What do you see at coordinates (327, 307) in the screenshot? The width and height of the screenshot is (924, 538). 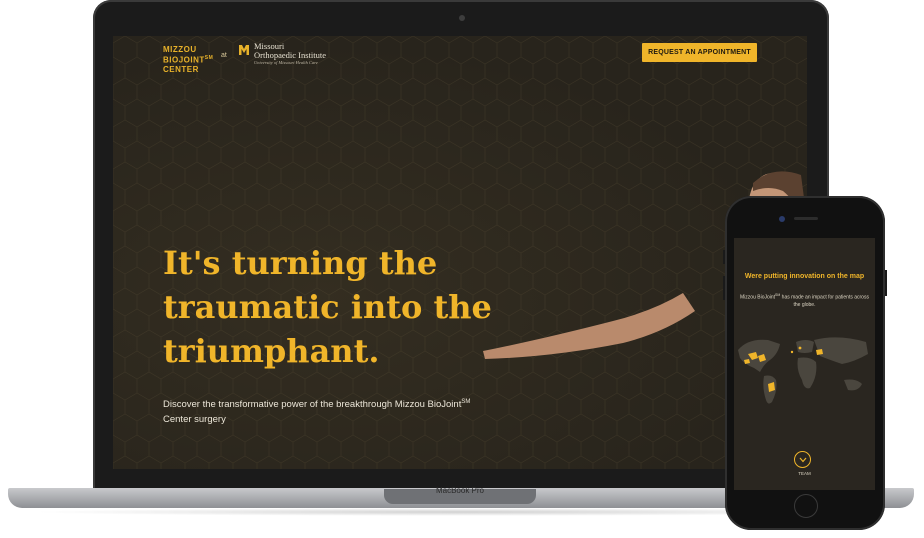 I see `headline-line-2: traumatic into the` at bounding box center [327, 307].